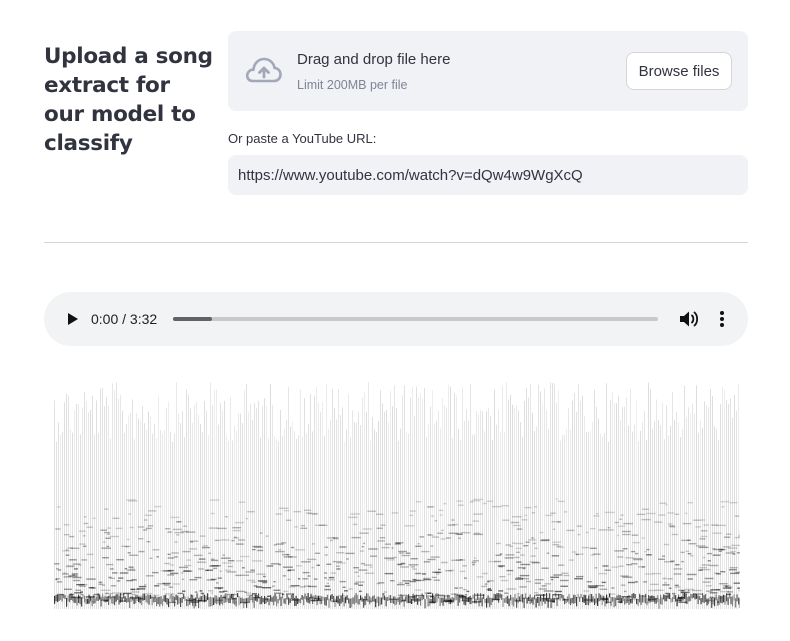 The height and width of the screenshot is (641, 790). Describe the element at coordinates (722, 319) in the screenshot. I see `more-vert-icon` at that location.